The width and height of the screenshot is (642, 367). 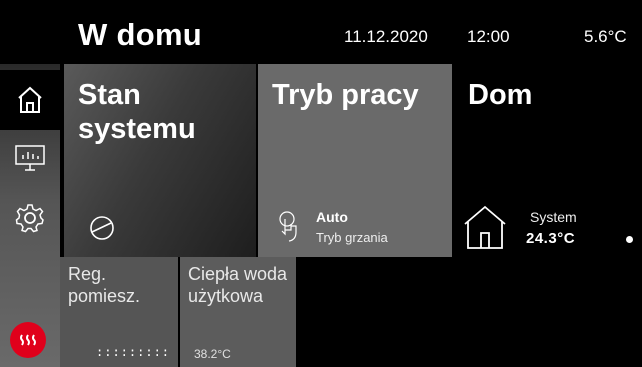 I want to click on date-display: 11.12.2020, so click(x=386, y=36).